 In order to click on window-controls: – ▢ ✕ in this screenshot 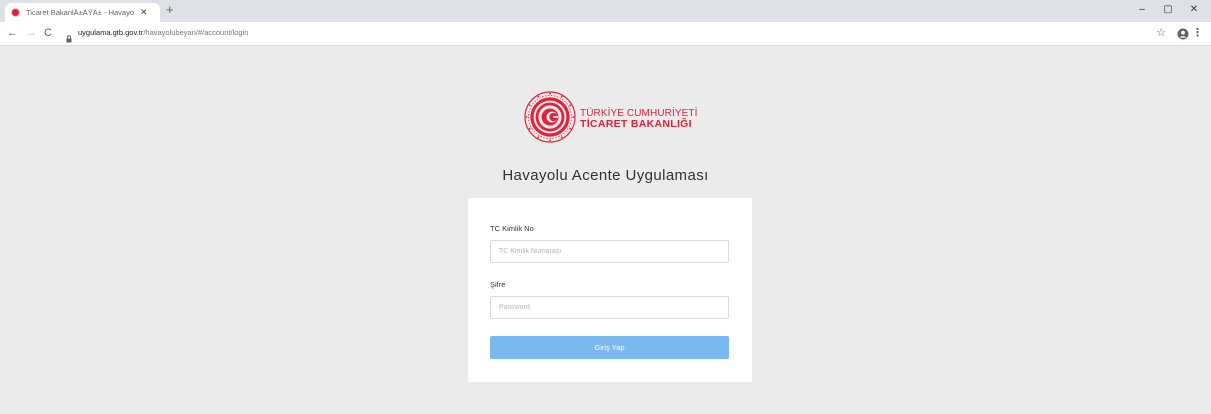, I will do `click(1168, 10)`.